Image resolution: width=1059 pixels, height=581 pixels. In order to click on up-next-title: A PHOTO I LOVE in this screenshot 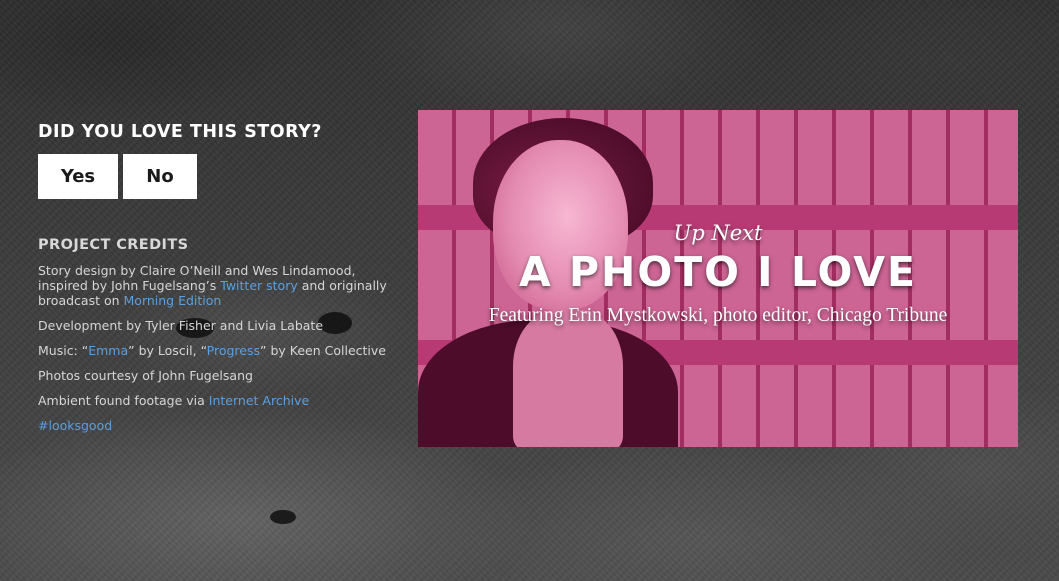, I will do `click(717, 272)`.